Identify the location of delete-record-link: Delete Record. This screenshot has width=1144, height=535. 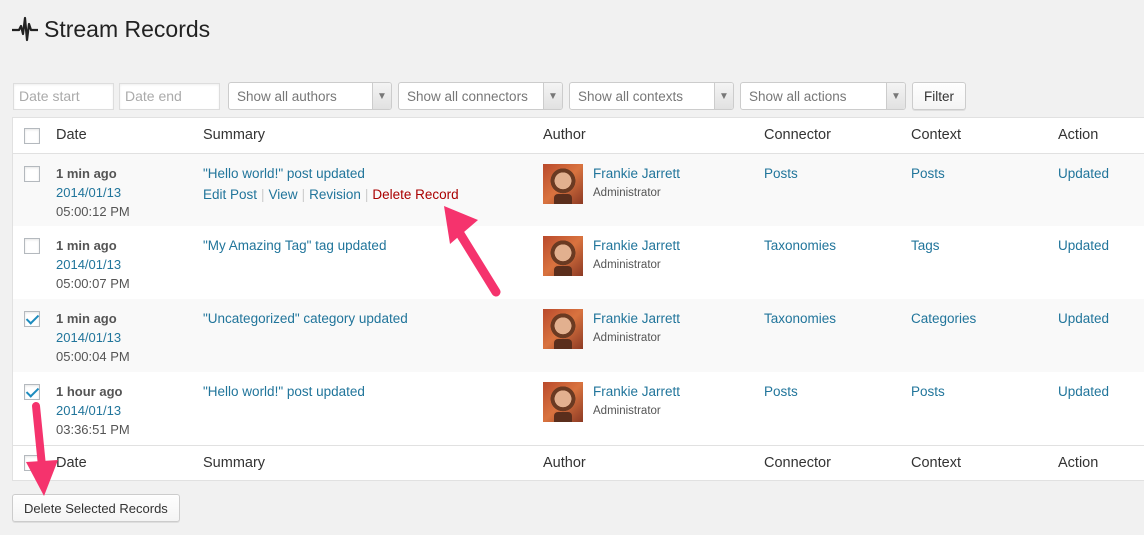
(415, 194).